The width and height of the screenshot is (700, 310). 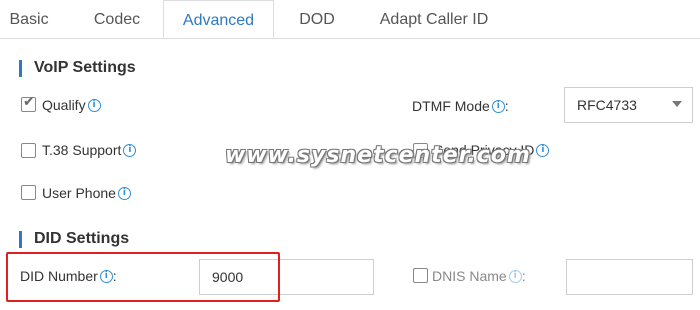 What do you see at coordinates (85, 67) in the screenshot?
I see `voip-settings-title: VoIP Settings` at bounding box center [85, 67].